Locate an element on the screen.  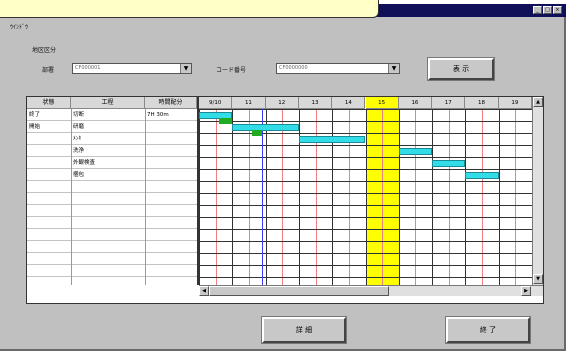
detail-button: 詳 細 is located at coordinates (304, 330).